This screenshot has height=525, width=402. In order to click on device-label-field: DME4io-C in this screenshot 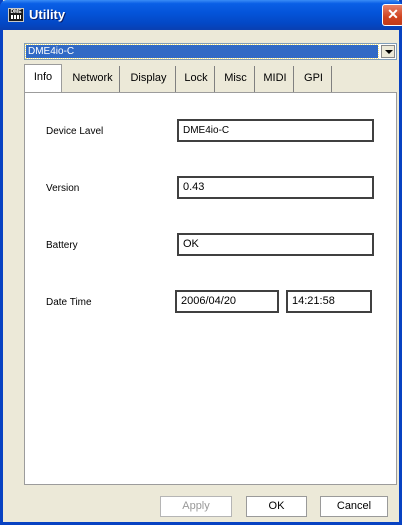, I will do `click(275, 130)`.